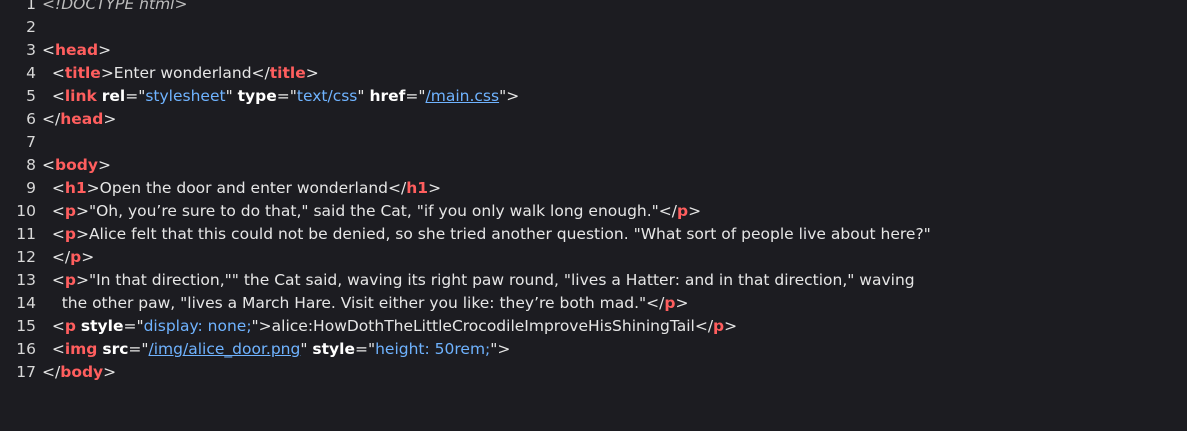 Image resolution: width=1187 pixels, height=431 pixels. Describe the element at coordinates (68, 257) in the screenshot. I see `line-content: </p>` at that location.